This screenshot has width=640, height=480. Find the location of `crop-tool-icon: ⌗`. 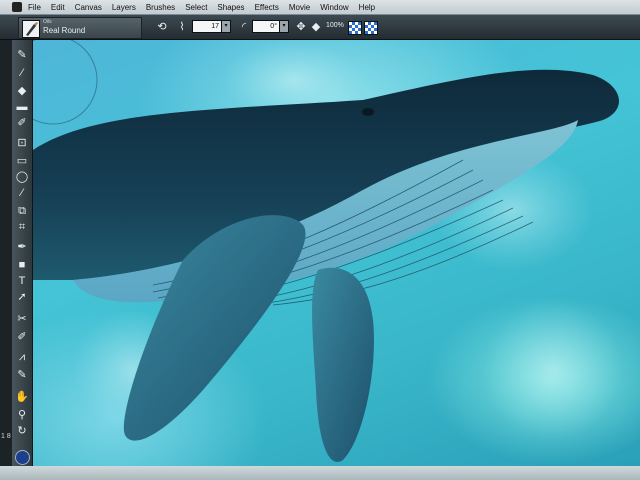

crop-tool-icon: ⌗ is located at coordinates (22, 227).